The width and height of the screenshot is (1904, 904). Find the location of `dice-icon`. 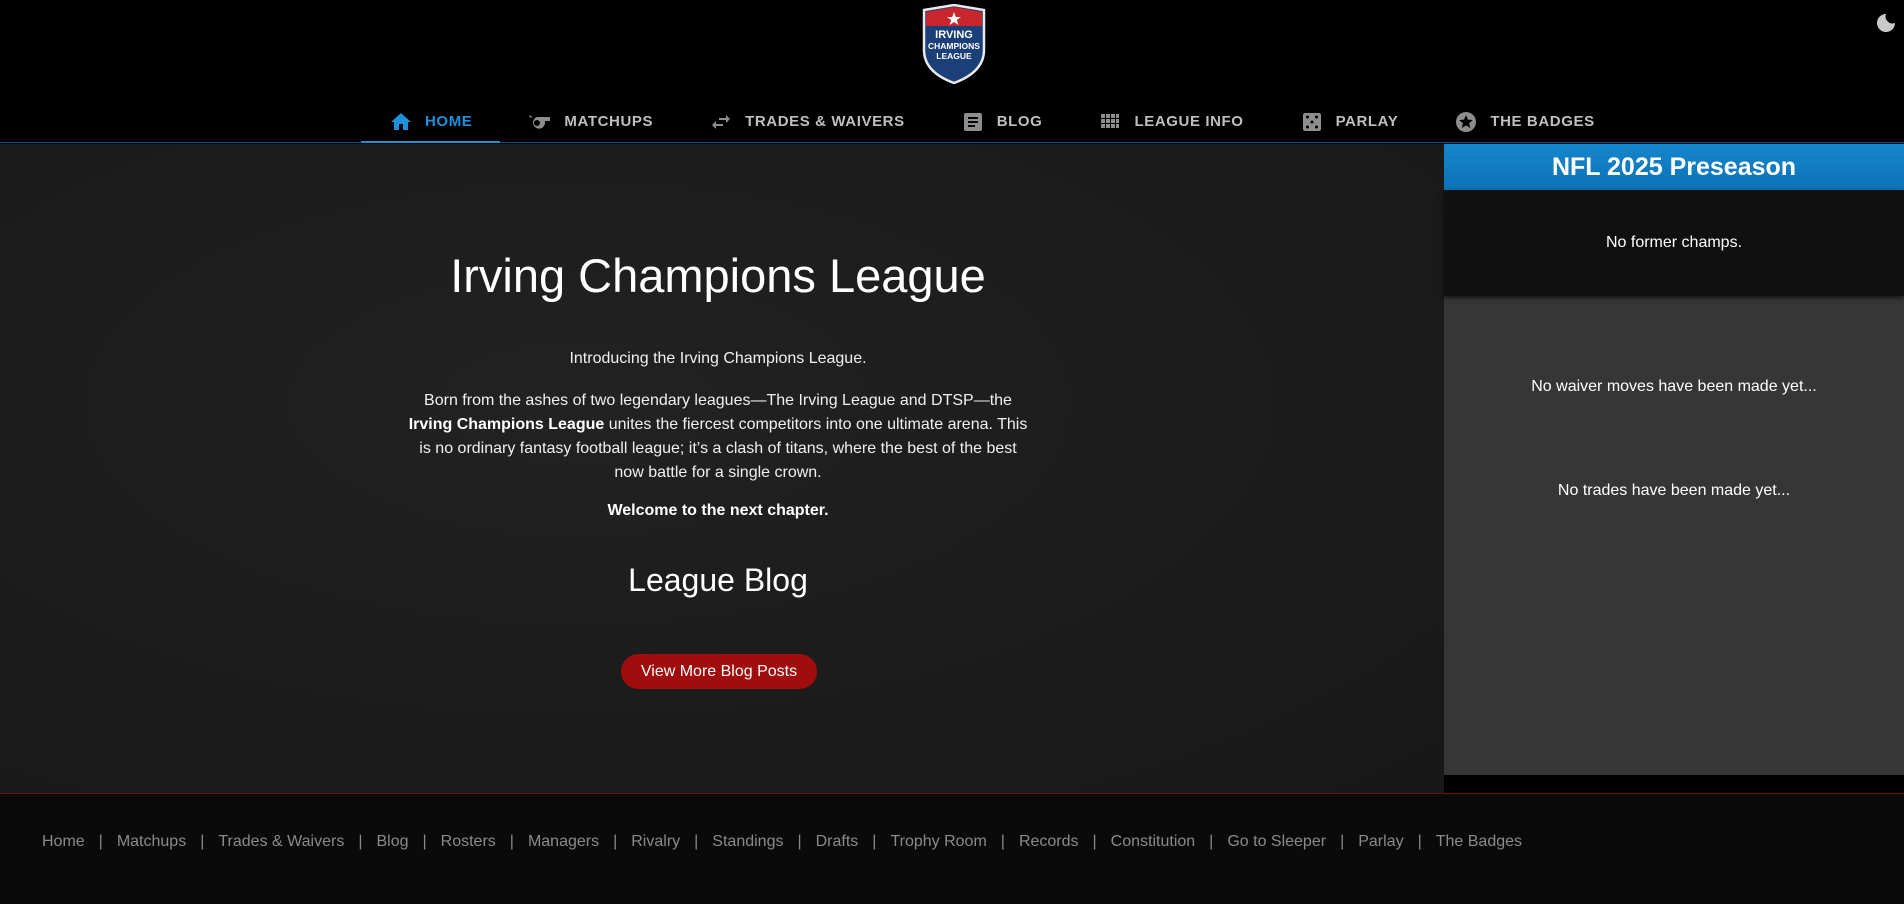

dice-icon is located at coordinates (1311, 121).